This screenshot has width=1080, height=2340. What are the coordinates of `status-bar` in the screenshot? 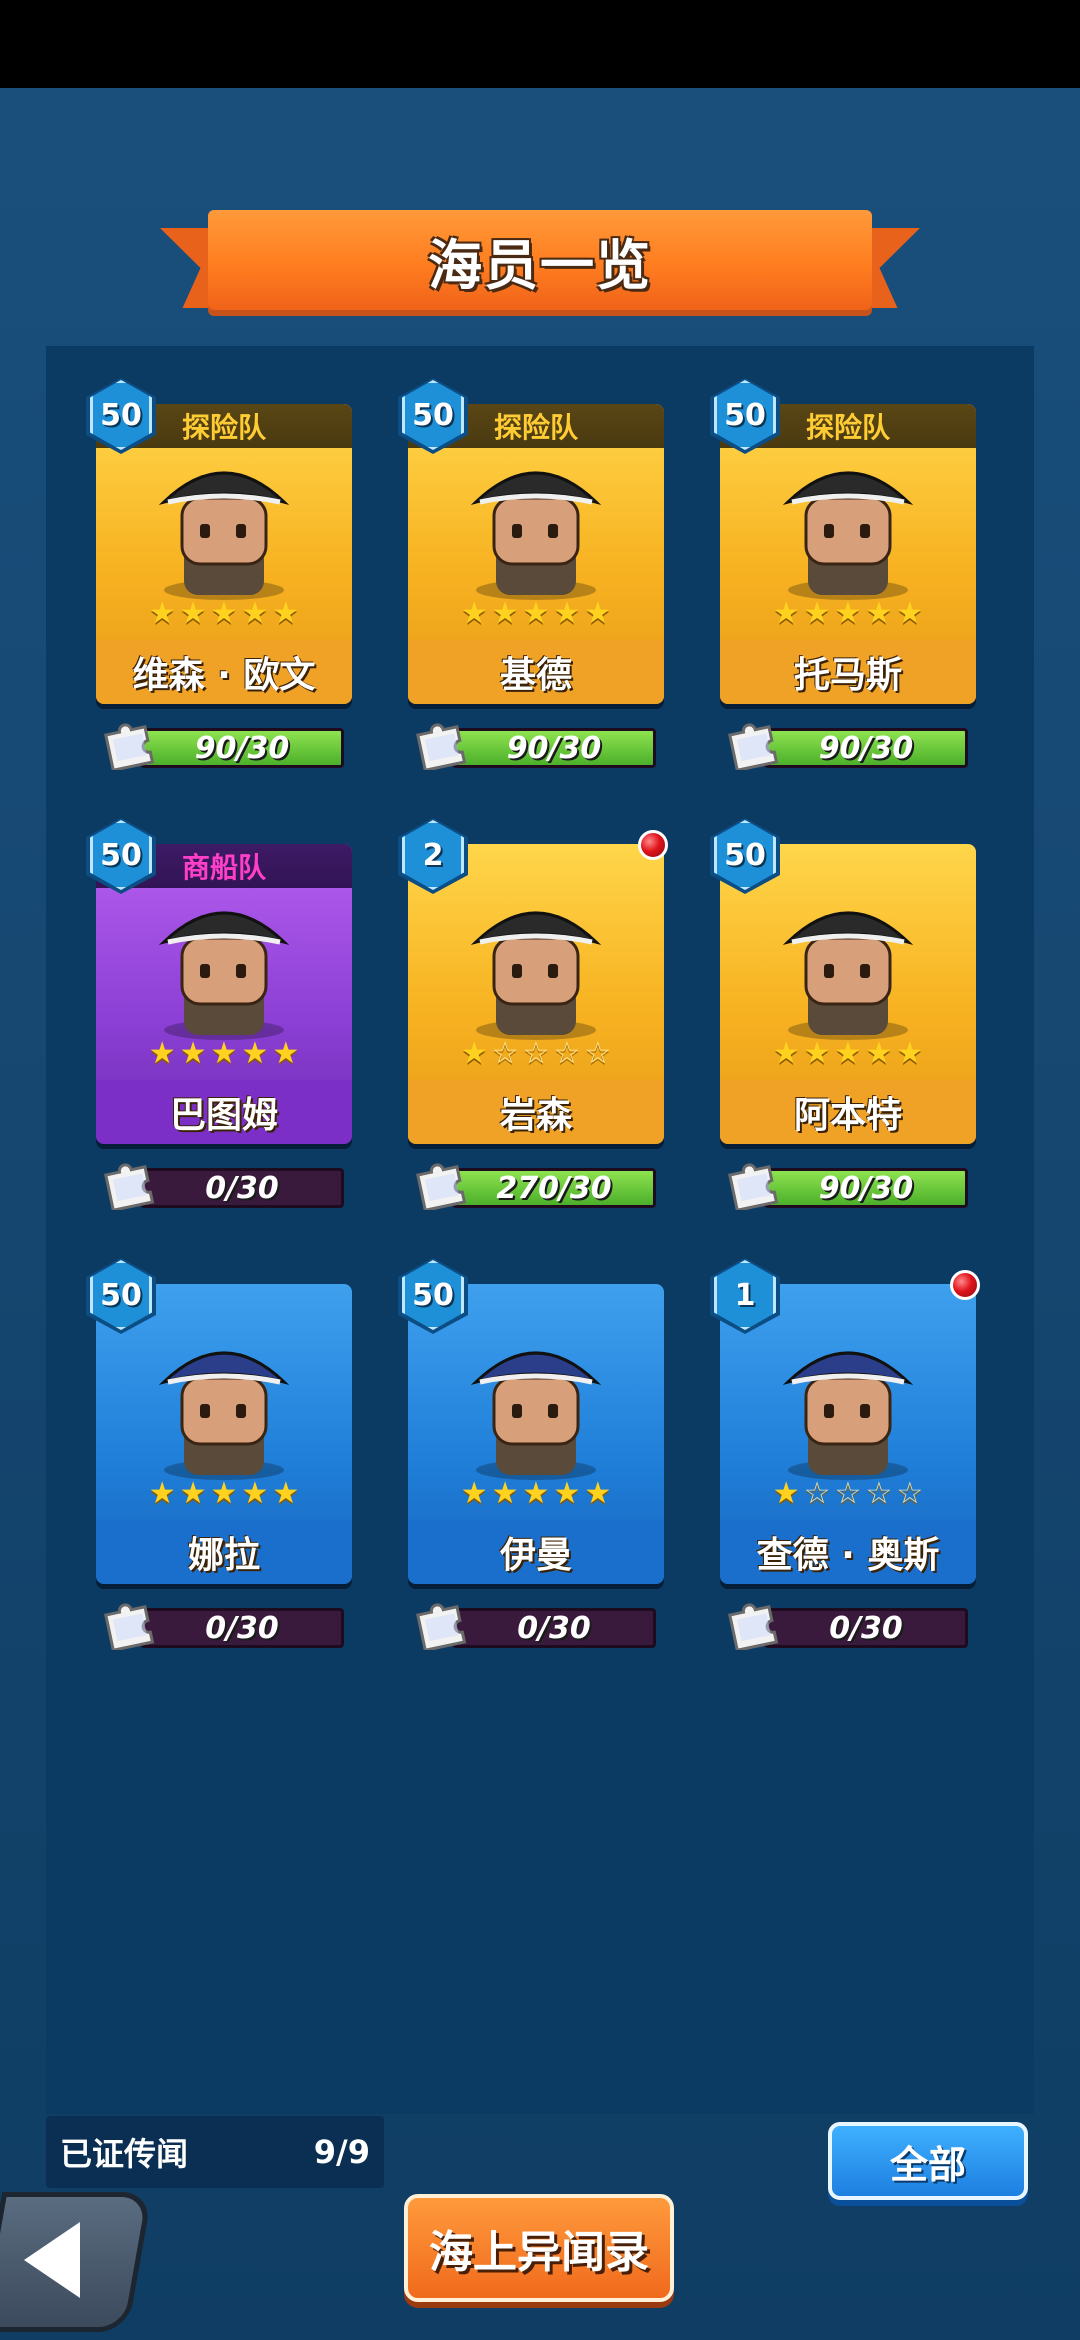 It's located at (540, 44).